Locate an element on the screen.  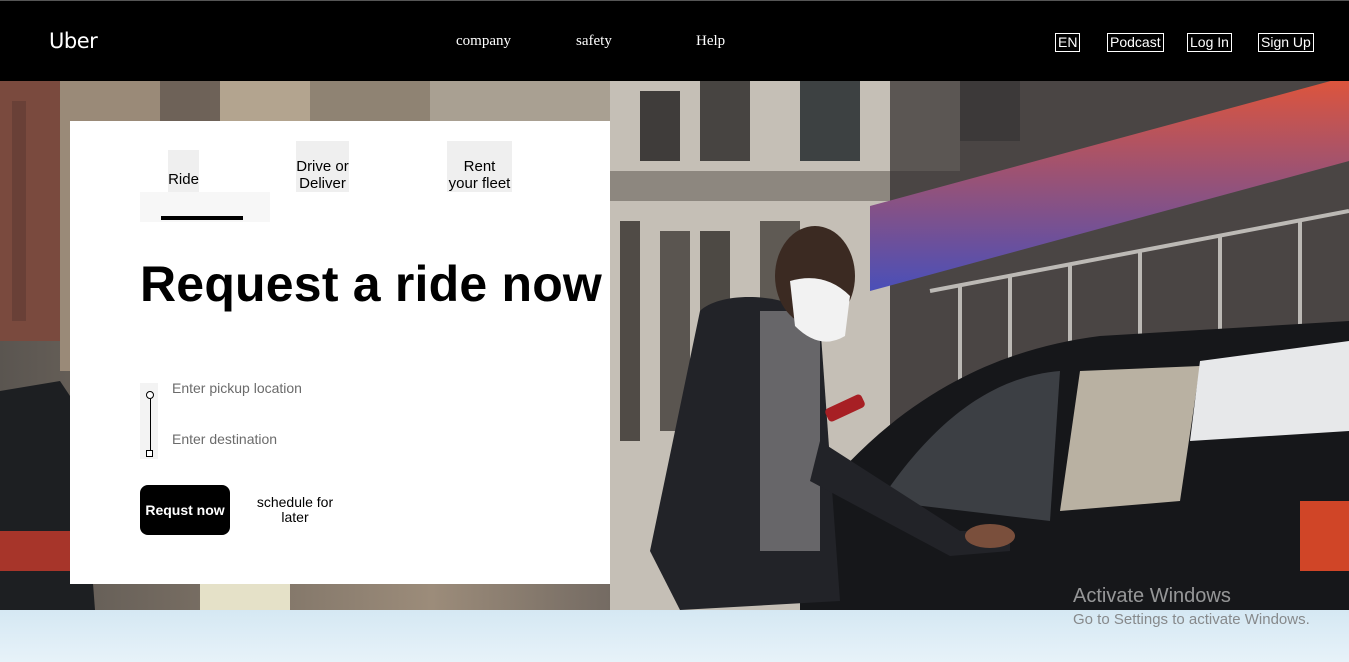
tab-rent-your-fleet: Rent your fleet is located at coordinates (479, 166).